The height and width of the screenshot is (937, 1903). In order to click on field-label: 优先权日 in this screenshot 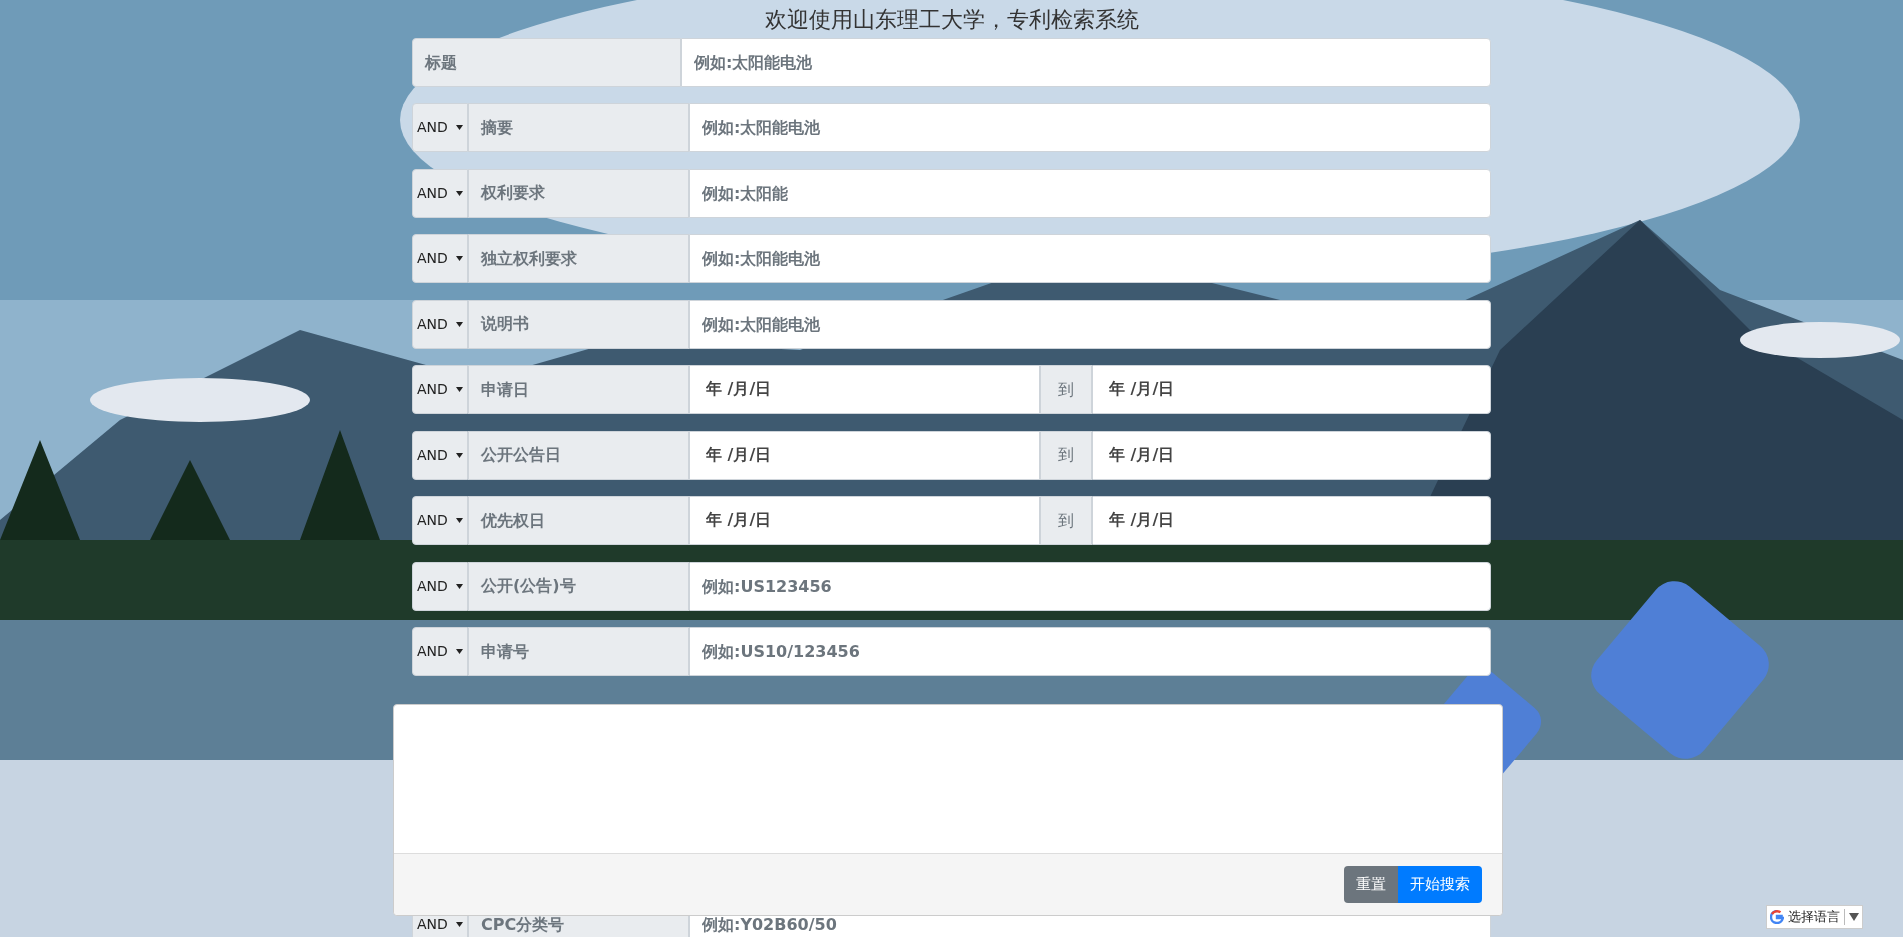, I will do `click(578, 520)`.